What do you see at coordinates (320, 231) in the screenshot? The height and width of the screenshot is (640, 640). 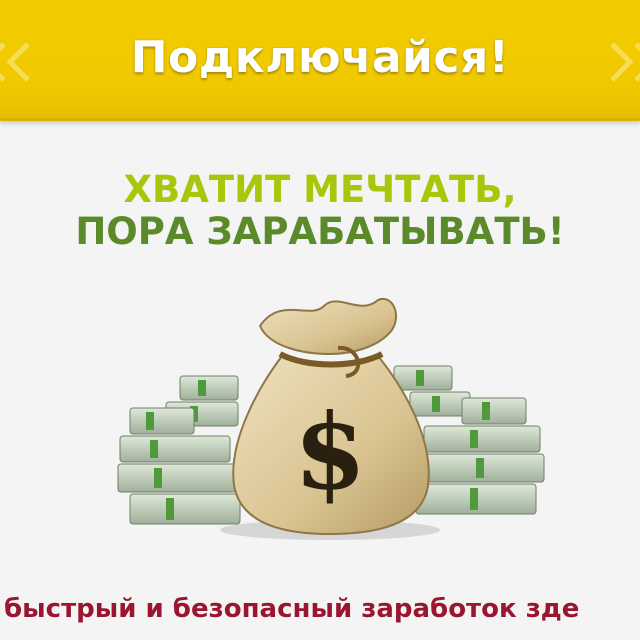 I see `headline-line-2: ПОРА ЗАРАБАТЫВАТЬ!` at bounding box center [320, 231].